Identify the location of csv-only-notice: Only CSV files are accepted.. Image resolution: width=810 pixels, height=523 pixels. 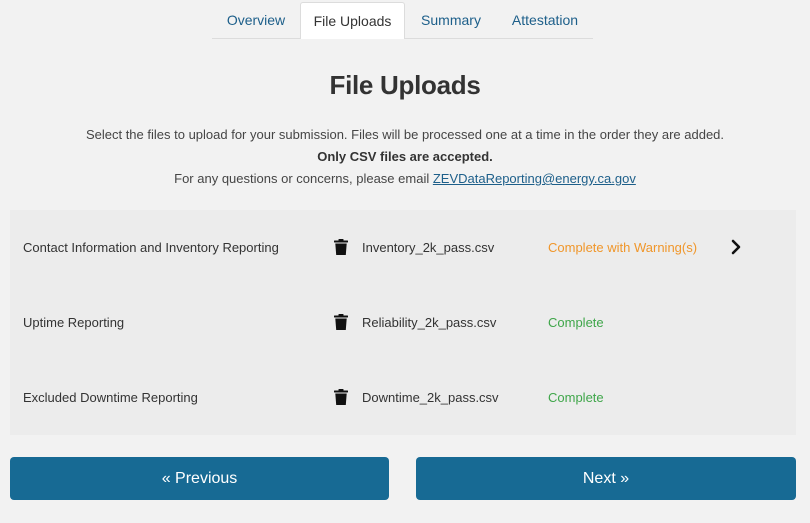
(405, 156).